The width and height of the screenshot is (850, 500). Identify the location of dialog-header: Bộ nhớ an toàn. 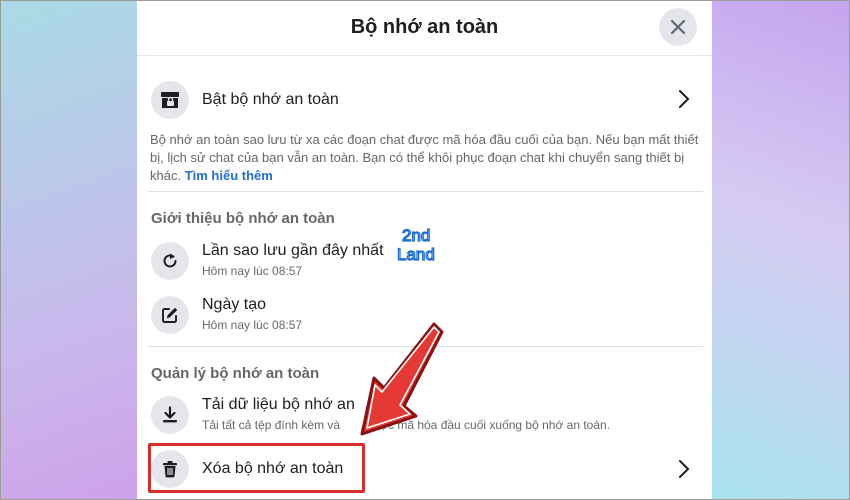
(424, 28).